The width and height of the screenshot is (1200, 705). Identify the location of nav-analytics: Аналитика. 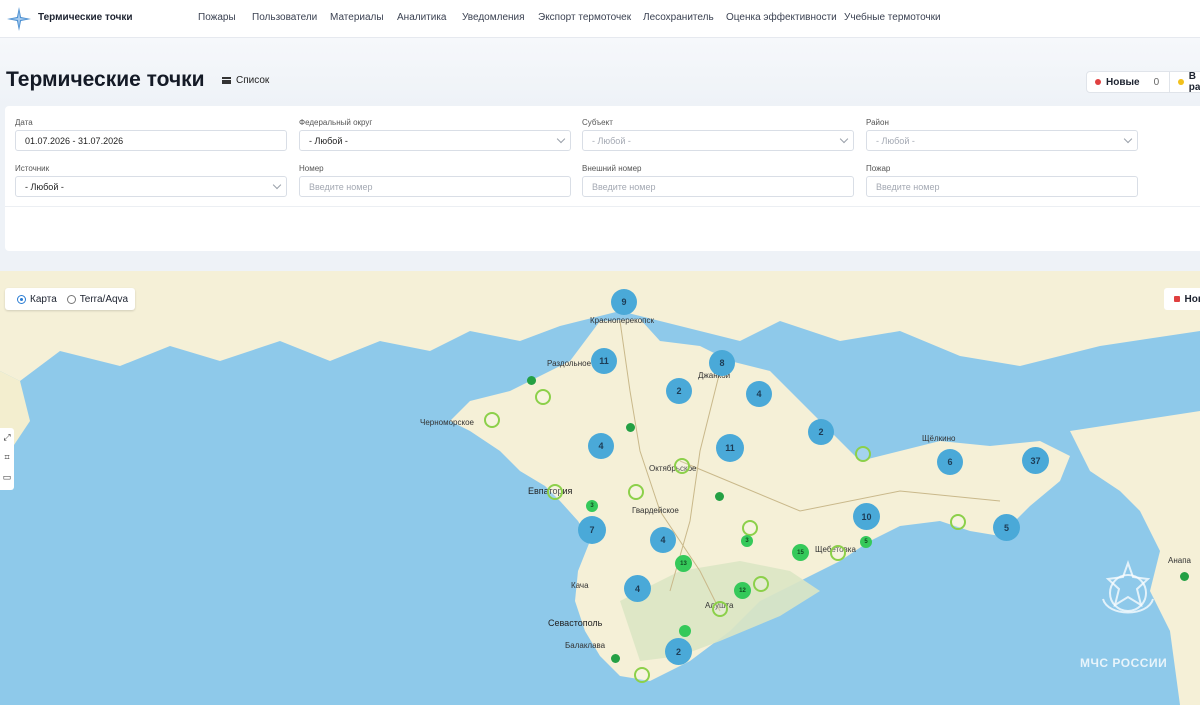
(422, 17).